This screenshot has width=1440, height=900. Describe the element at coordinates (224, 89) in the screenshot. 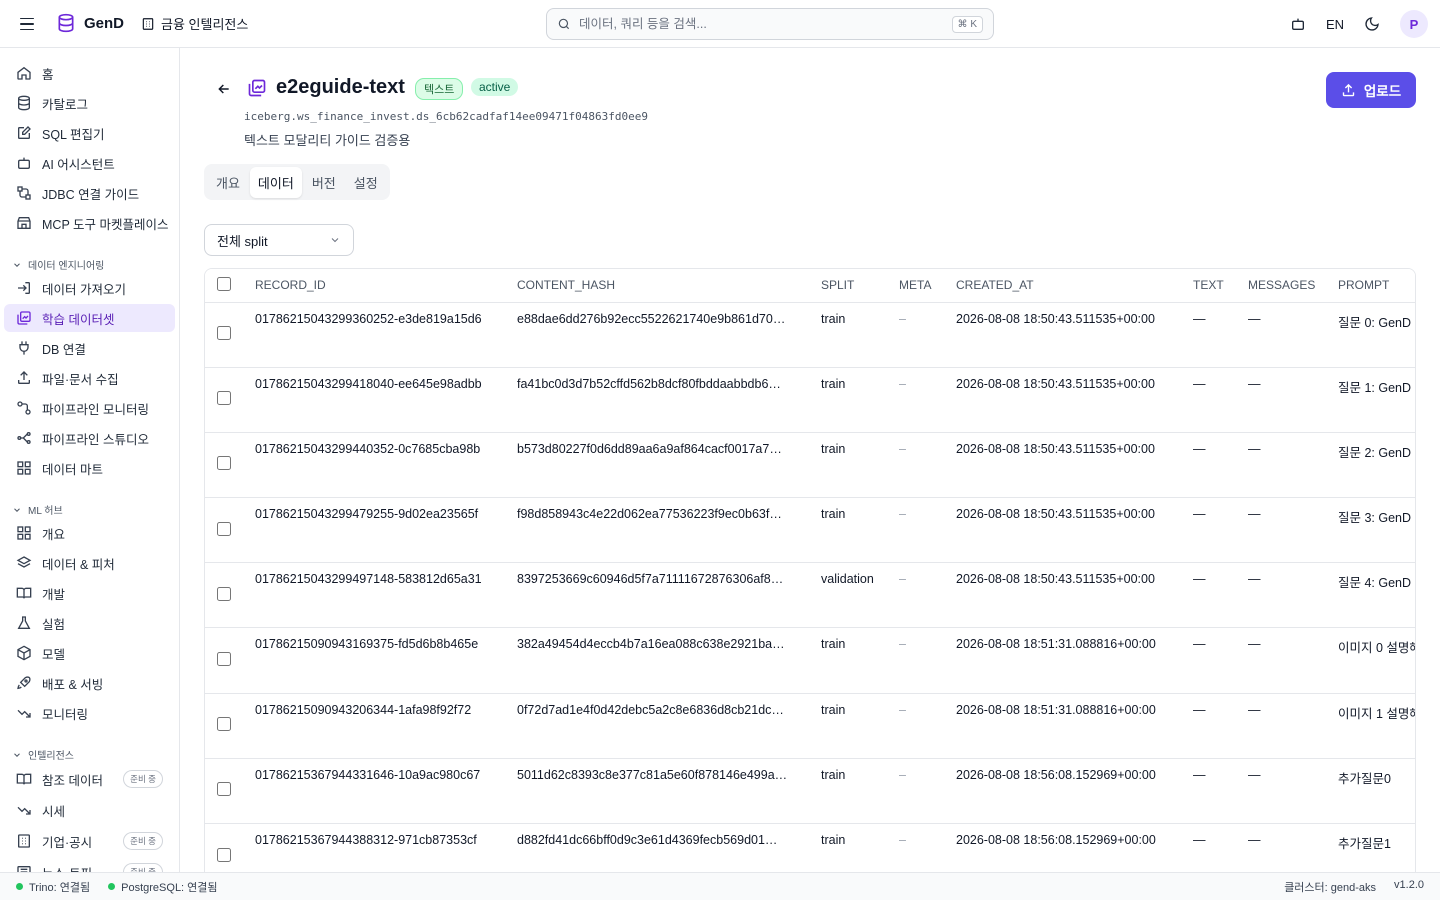

I see `back-button` at that location.